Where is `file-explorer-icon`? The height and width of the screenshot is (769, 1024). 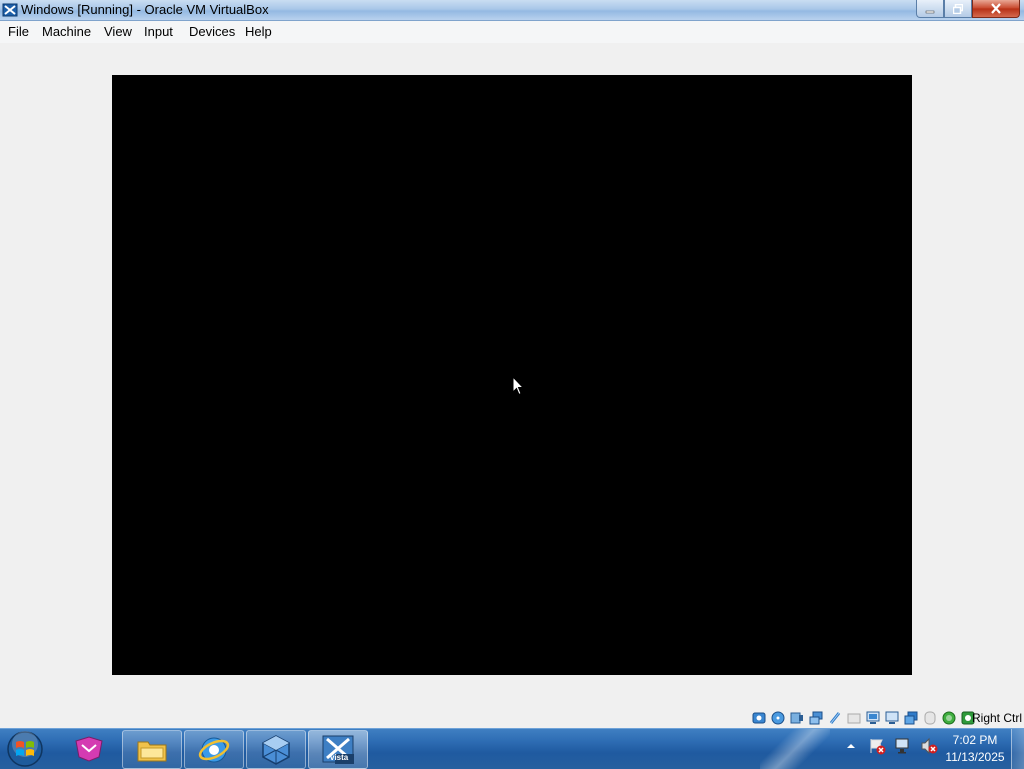
file-explorer-icon is located at coordinates (152, 751).